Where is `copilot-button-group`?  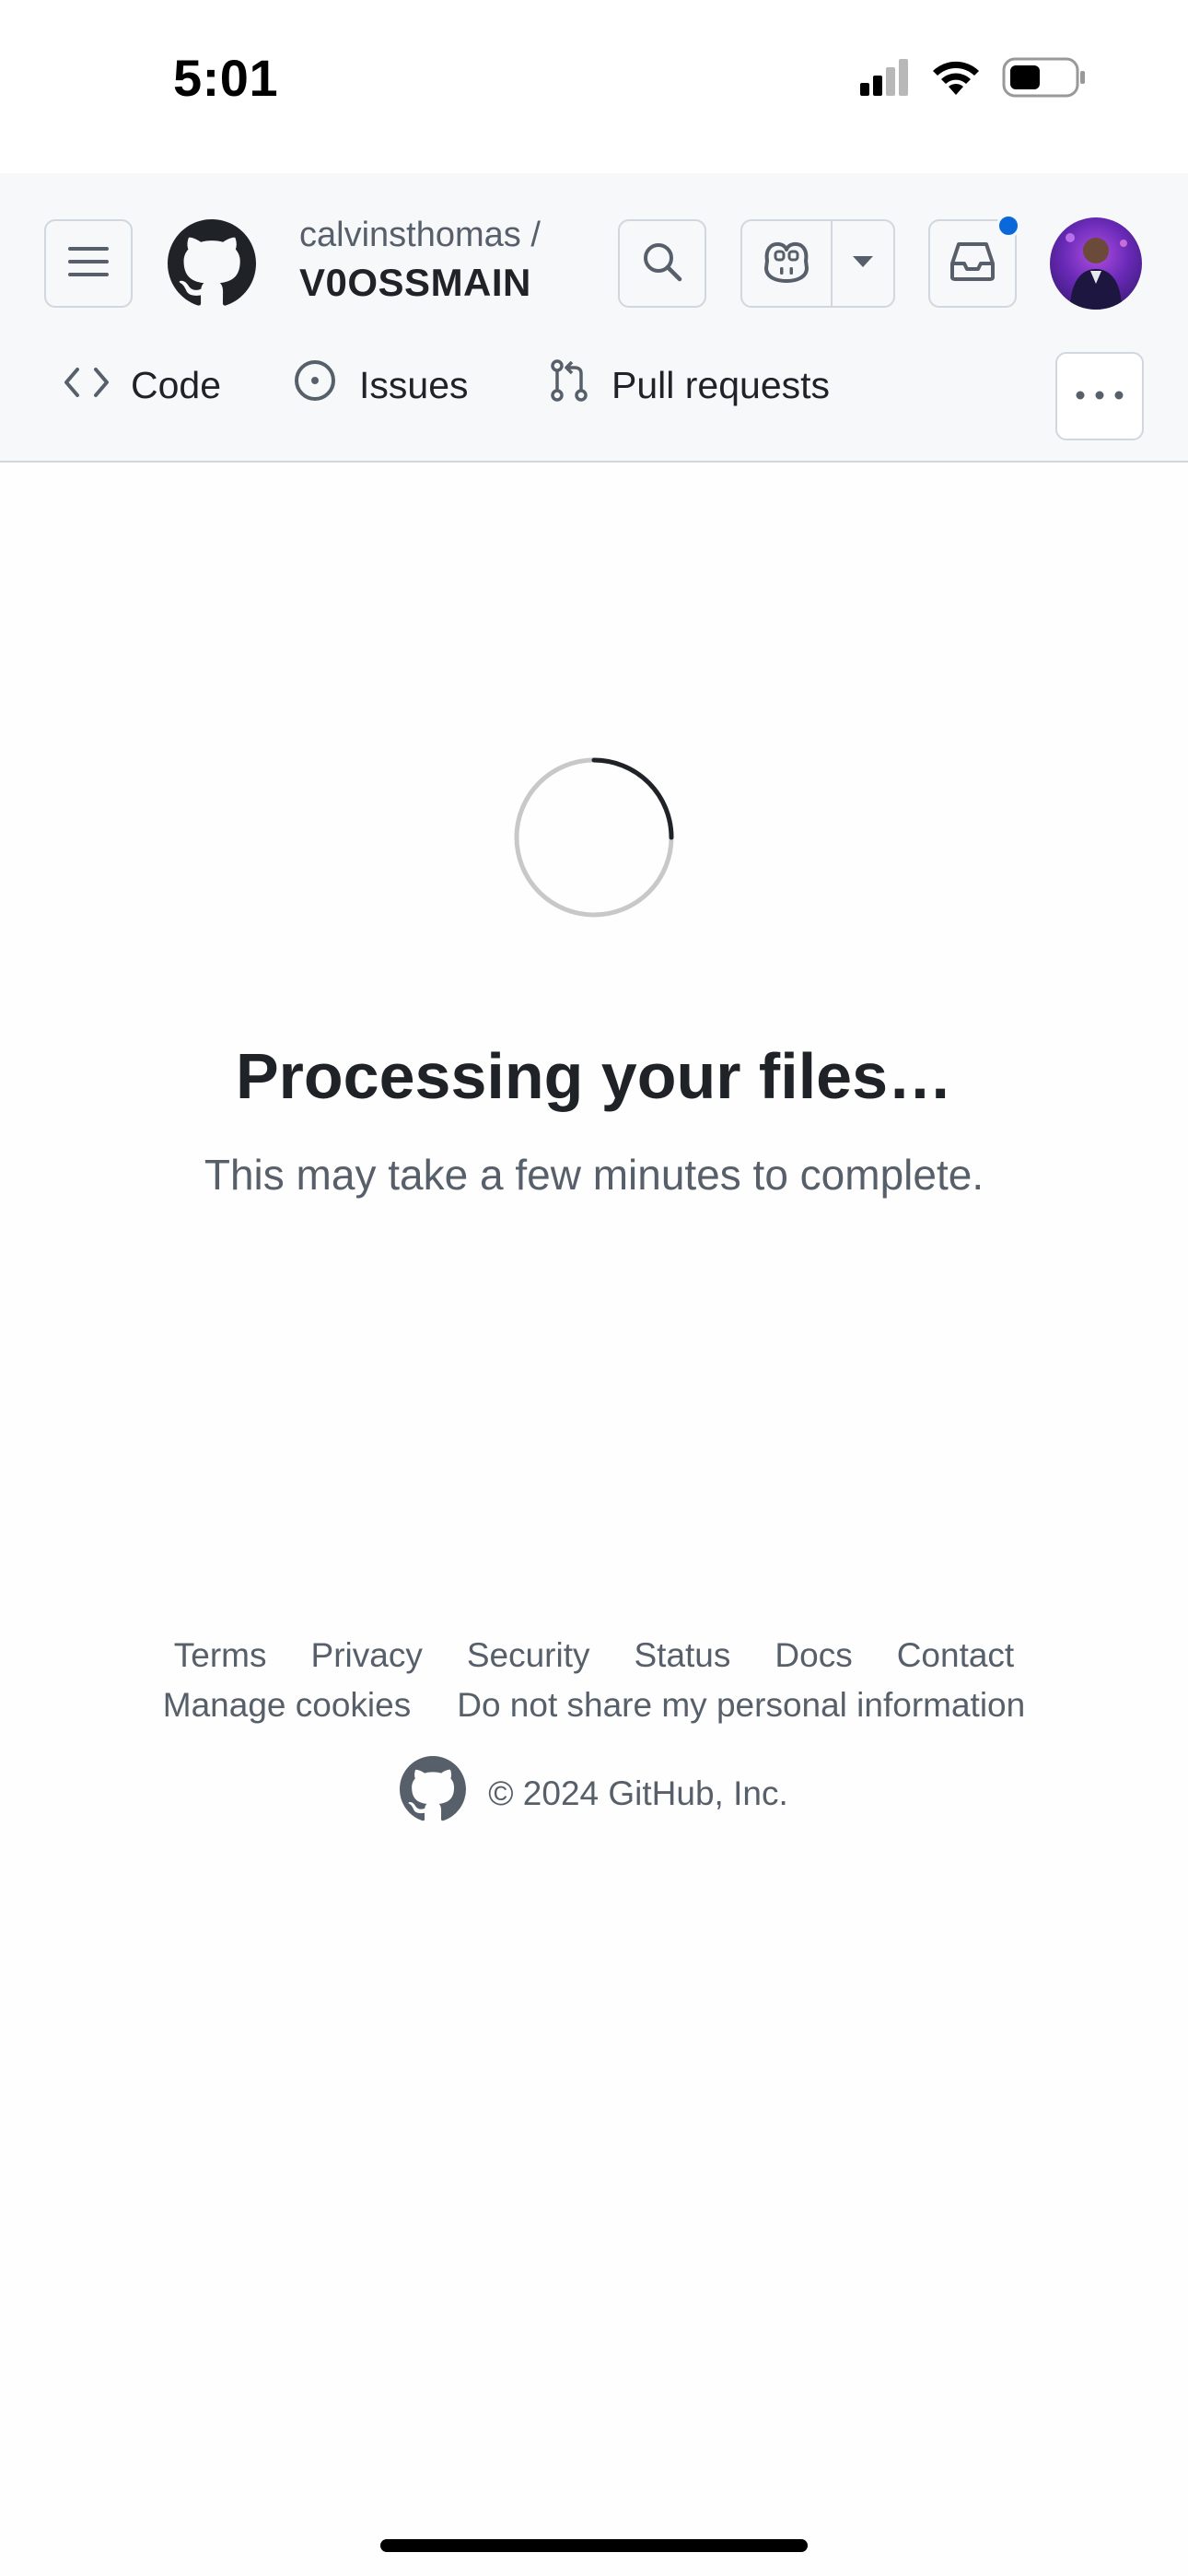
copilot-button-group is located at coordinates (817, 263).